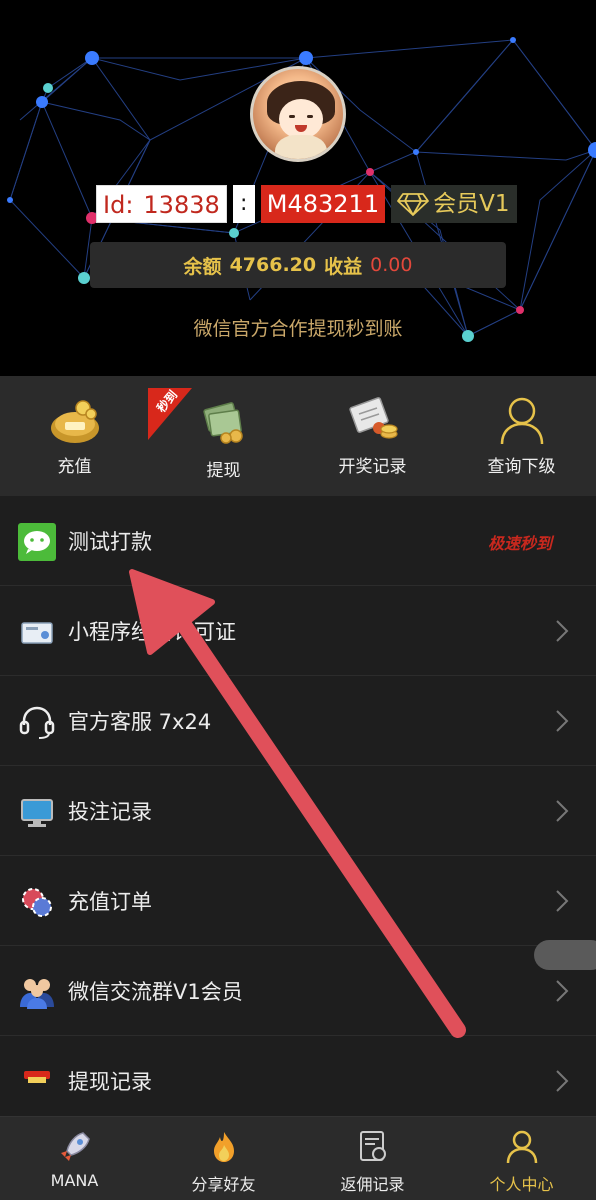 This screenshot has width=596, height=1200. Describe the element at coordinates (170, 414) in the screenshot. I see `instant-badge: 秒到` at that location.